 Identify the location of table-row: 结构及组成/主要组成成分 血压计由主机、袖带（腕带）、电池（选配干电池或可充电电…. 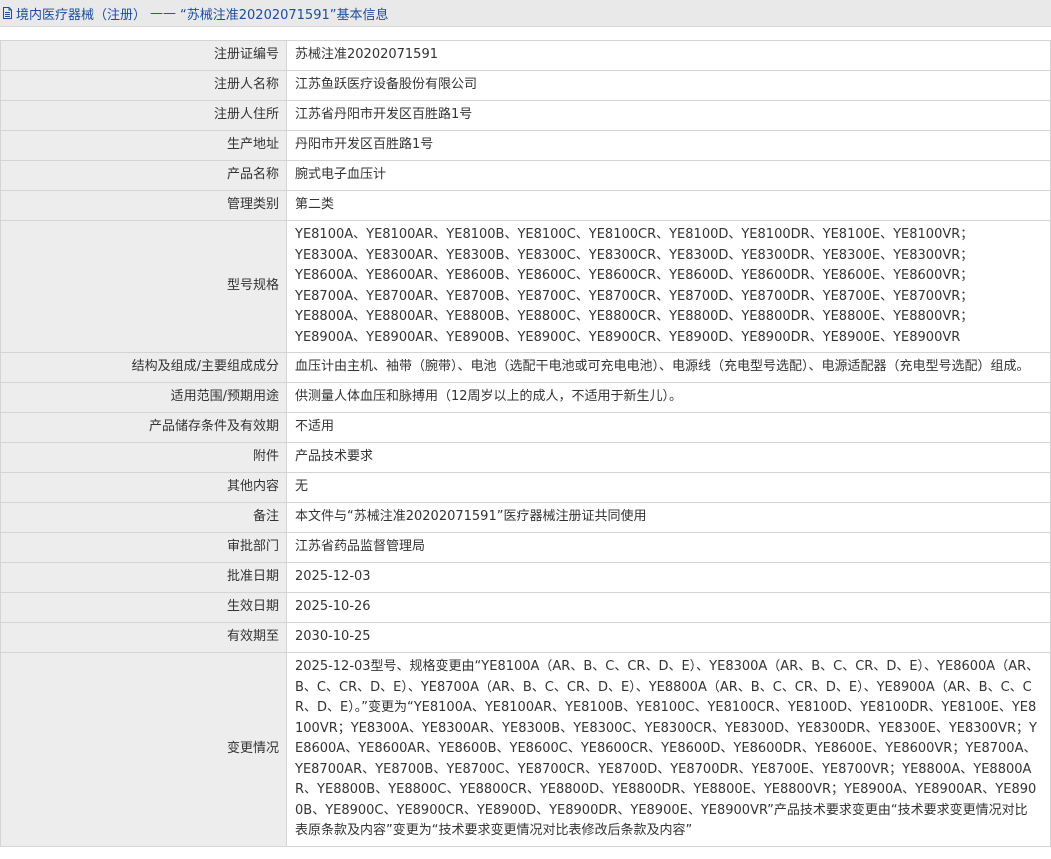
(525, 367).